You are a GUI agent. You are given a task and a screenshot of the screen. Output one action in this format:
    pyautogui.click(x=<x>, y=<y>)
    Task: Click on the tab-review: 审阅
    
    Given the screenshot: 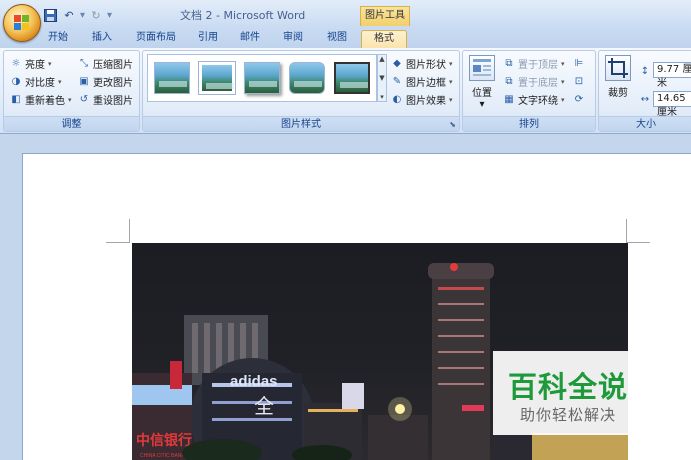 What is the action you would take?
    pyautogui.click(x=293, y=39)
    